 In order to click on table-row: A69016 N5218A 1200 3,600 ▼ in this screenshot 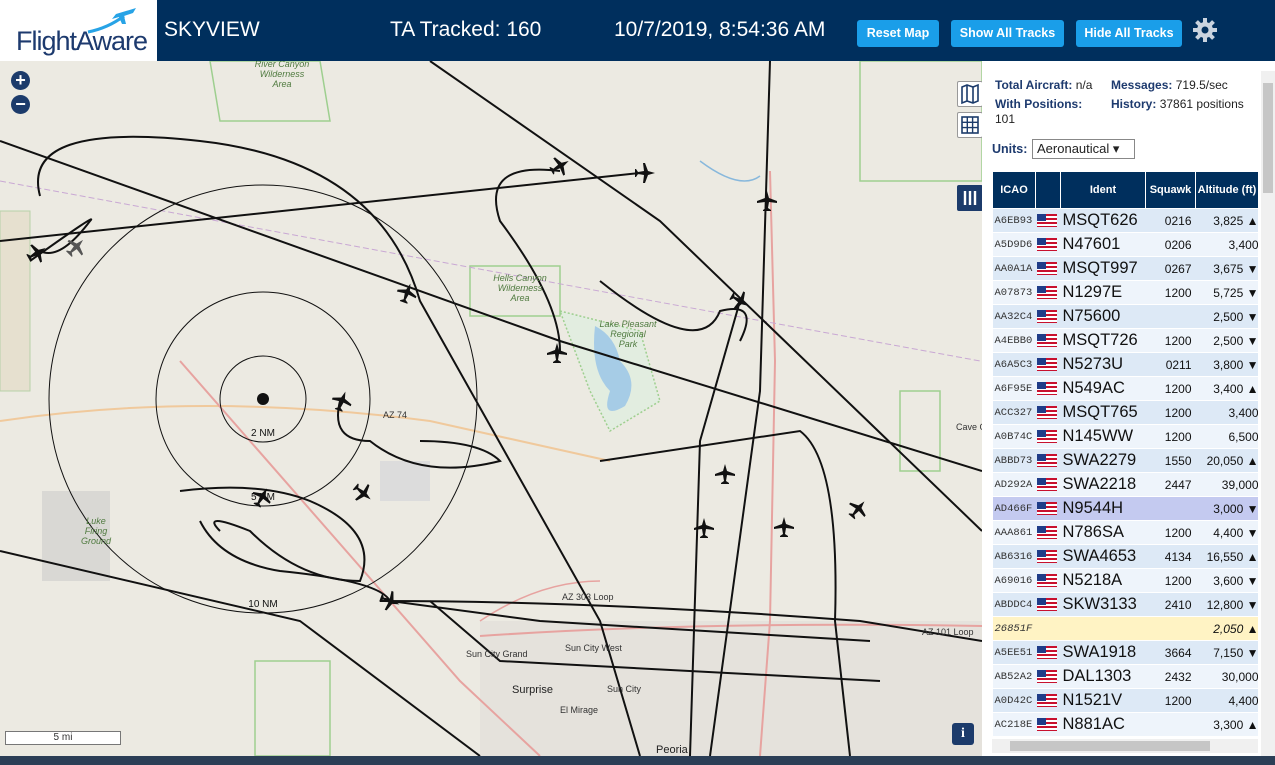, I will do `click(1125, 580)`.